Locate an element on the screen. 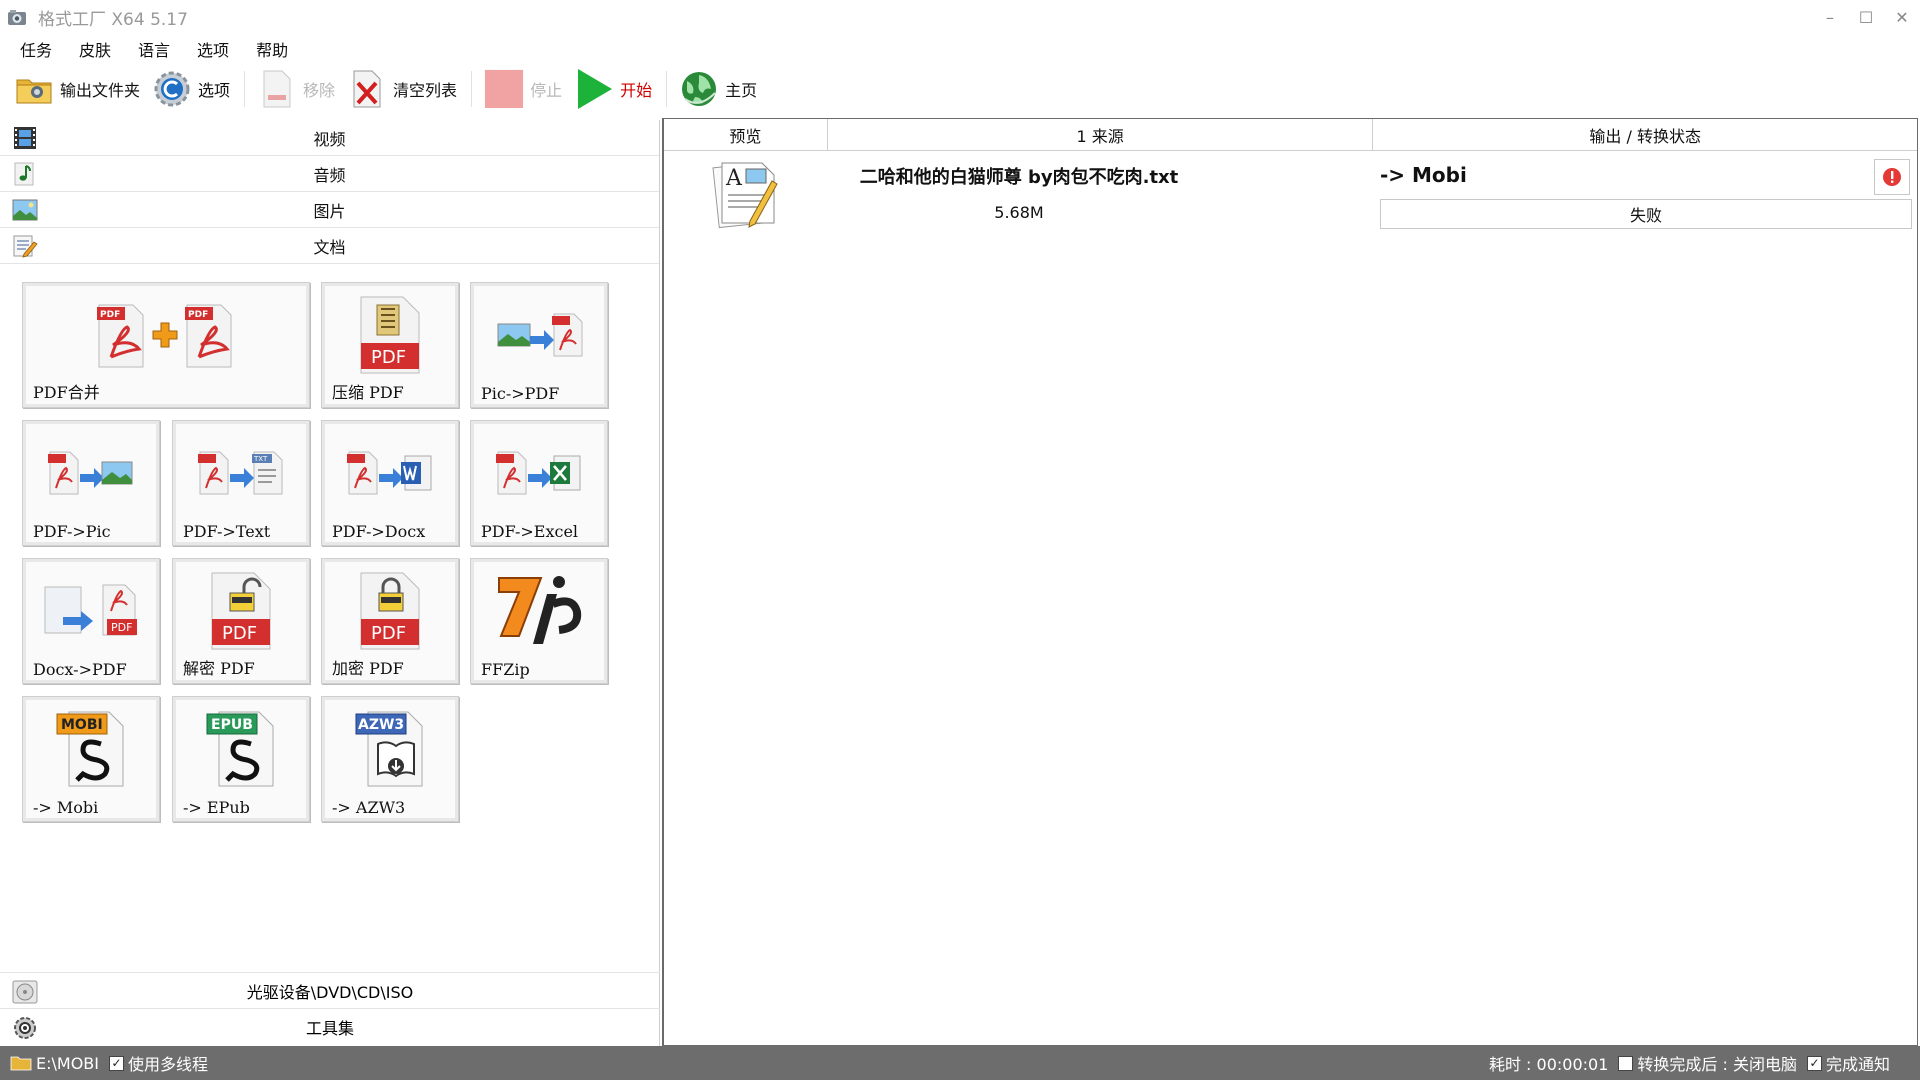  tile-decrypt-pdf-label: 解密 PDF is located at coordinates (219, 668).